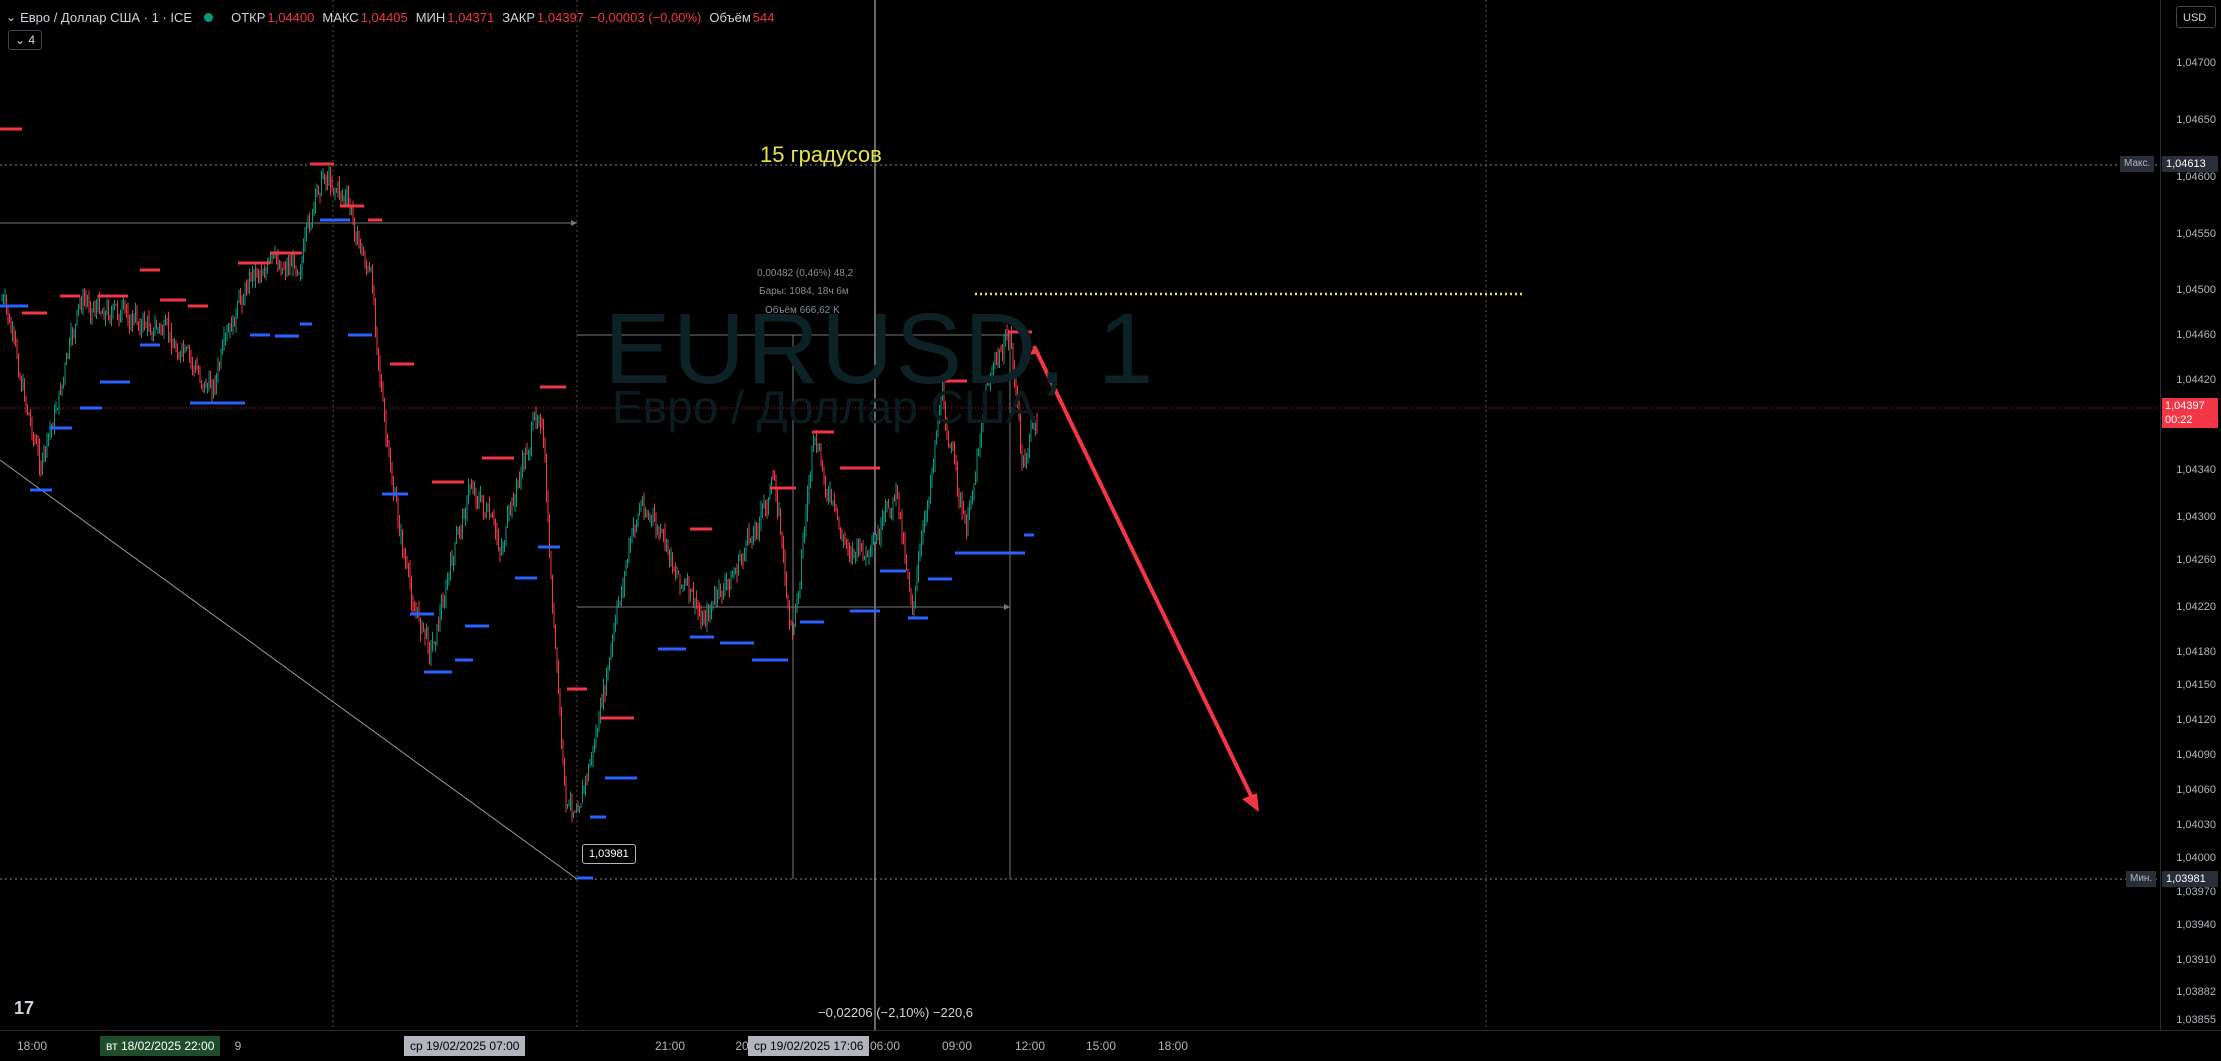 Image resolution: width=2221 pixels, height=1061 pixels. What do you see at coordinates (805, 273) in the screenshot?
I see `measure-line-1: 0,00482 (0,46%) 48,2` at bounding box center [805, 273].